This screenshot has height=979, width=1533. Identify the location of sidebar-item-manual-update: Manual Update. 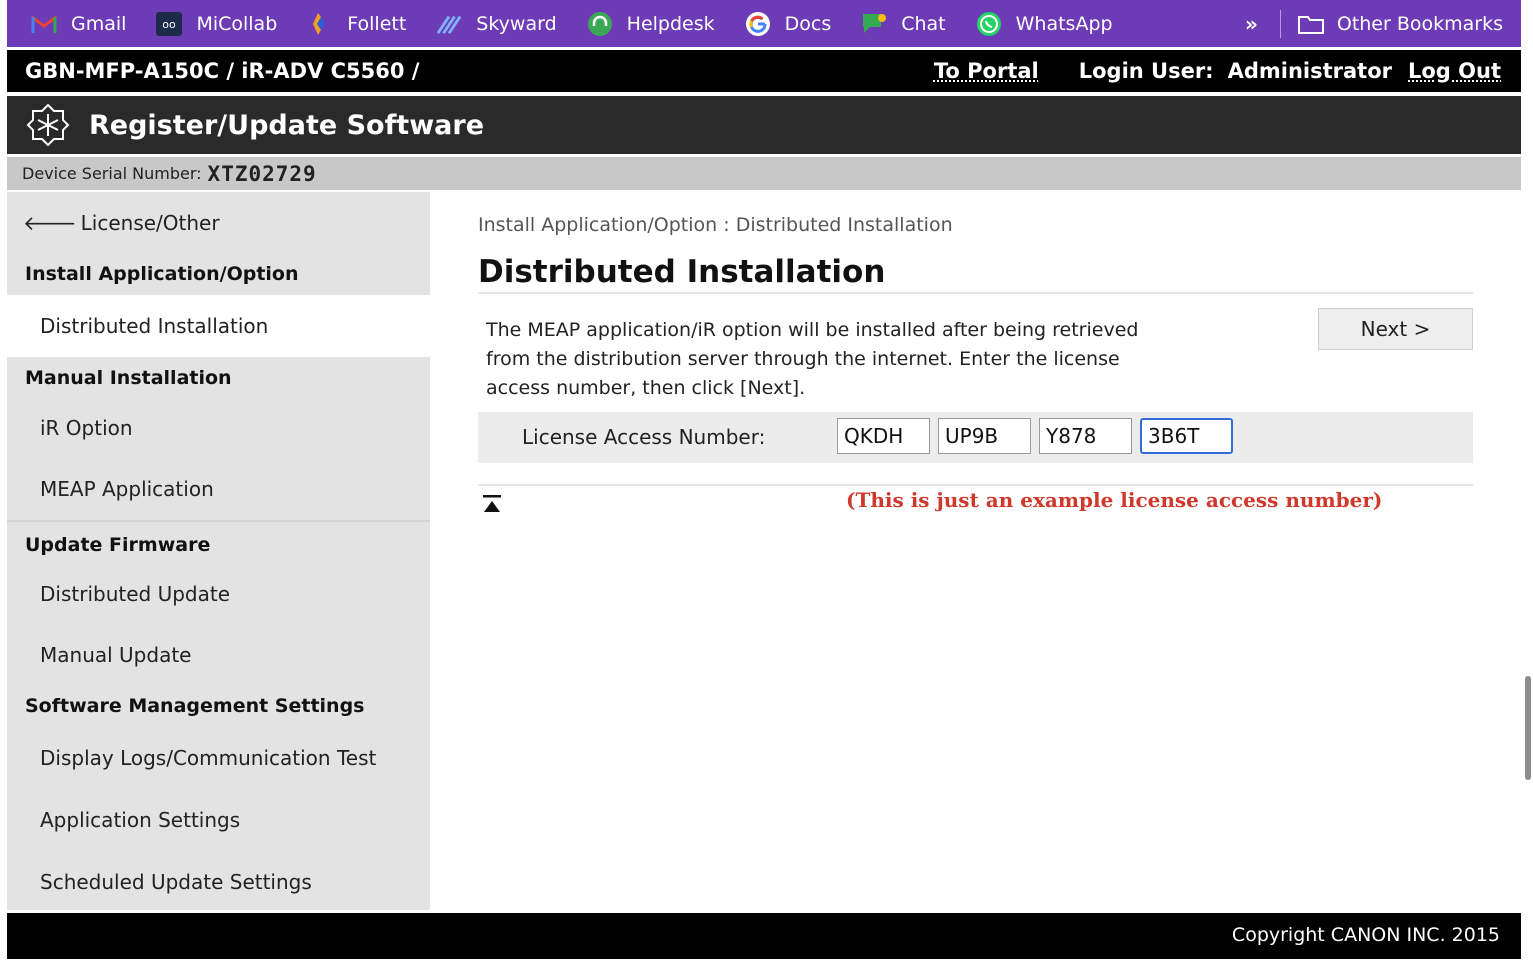
(218, 654).